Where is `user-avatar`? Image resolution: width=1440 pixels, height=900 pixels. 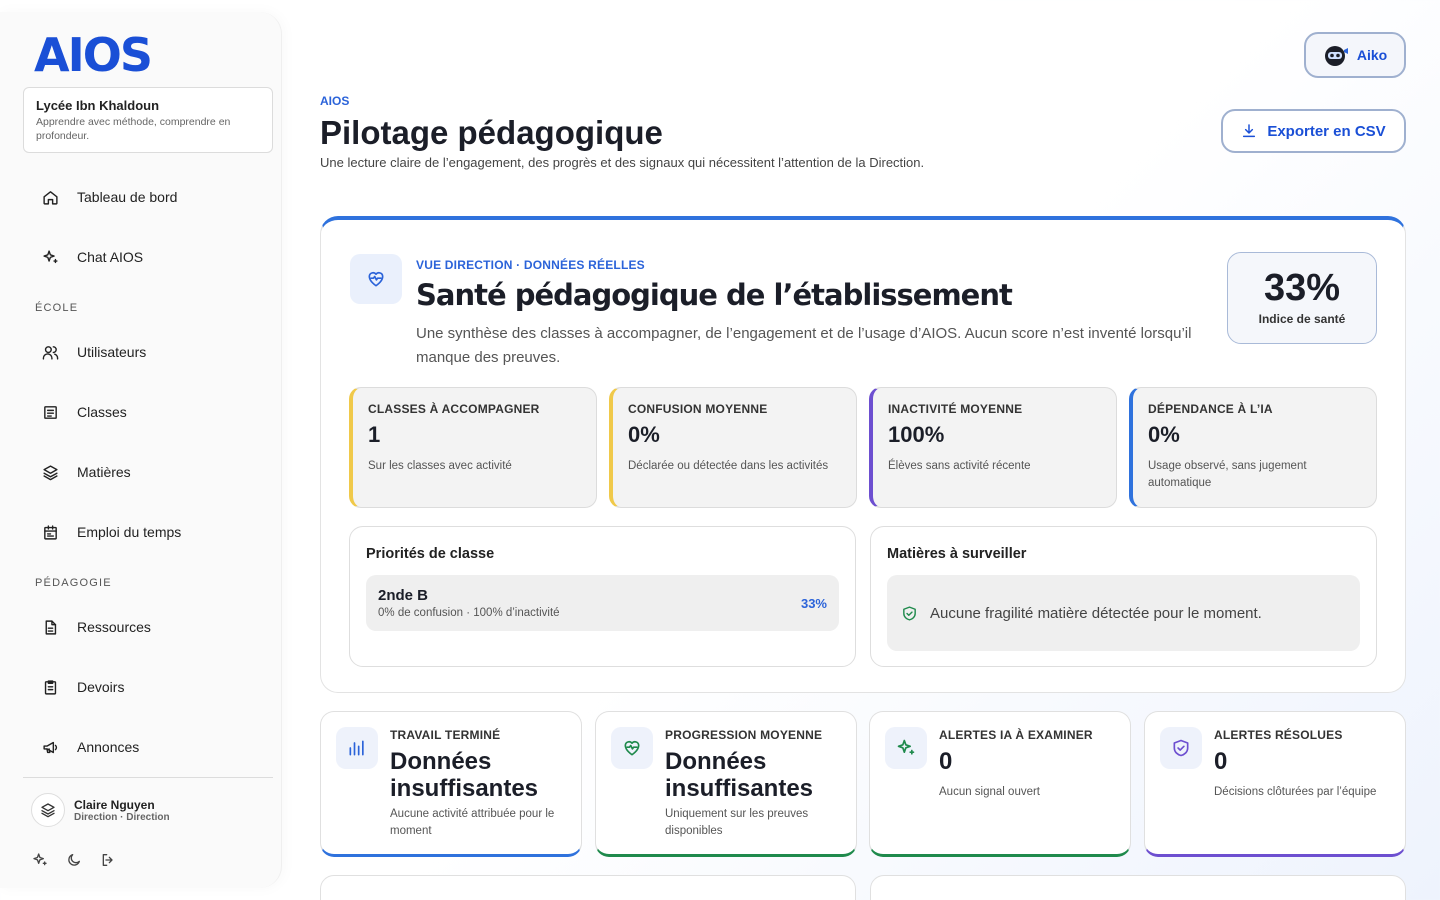 user-avatar is located at coordinates (48, 810).